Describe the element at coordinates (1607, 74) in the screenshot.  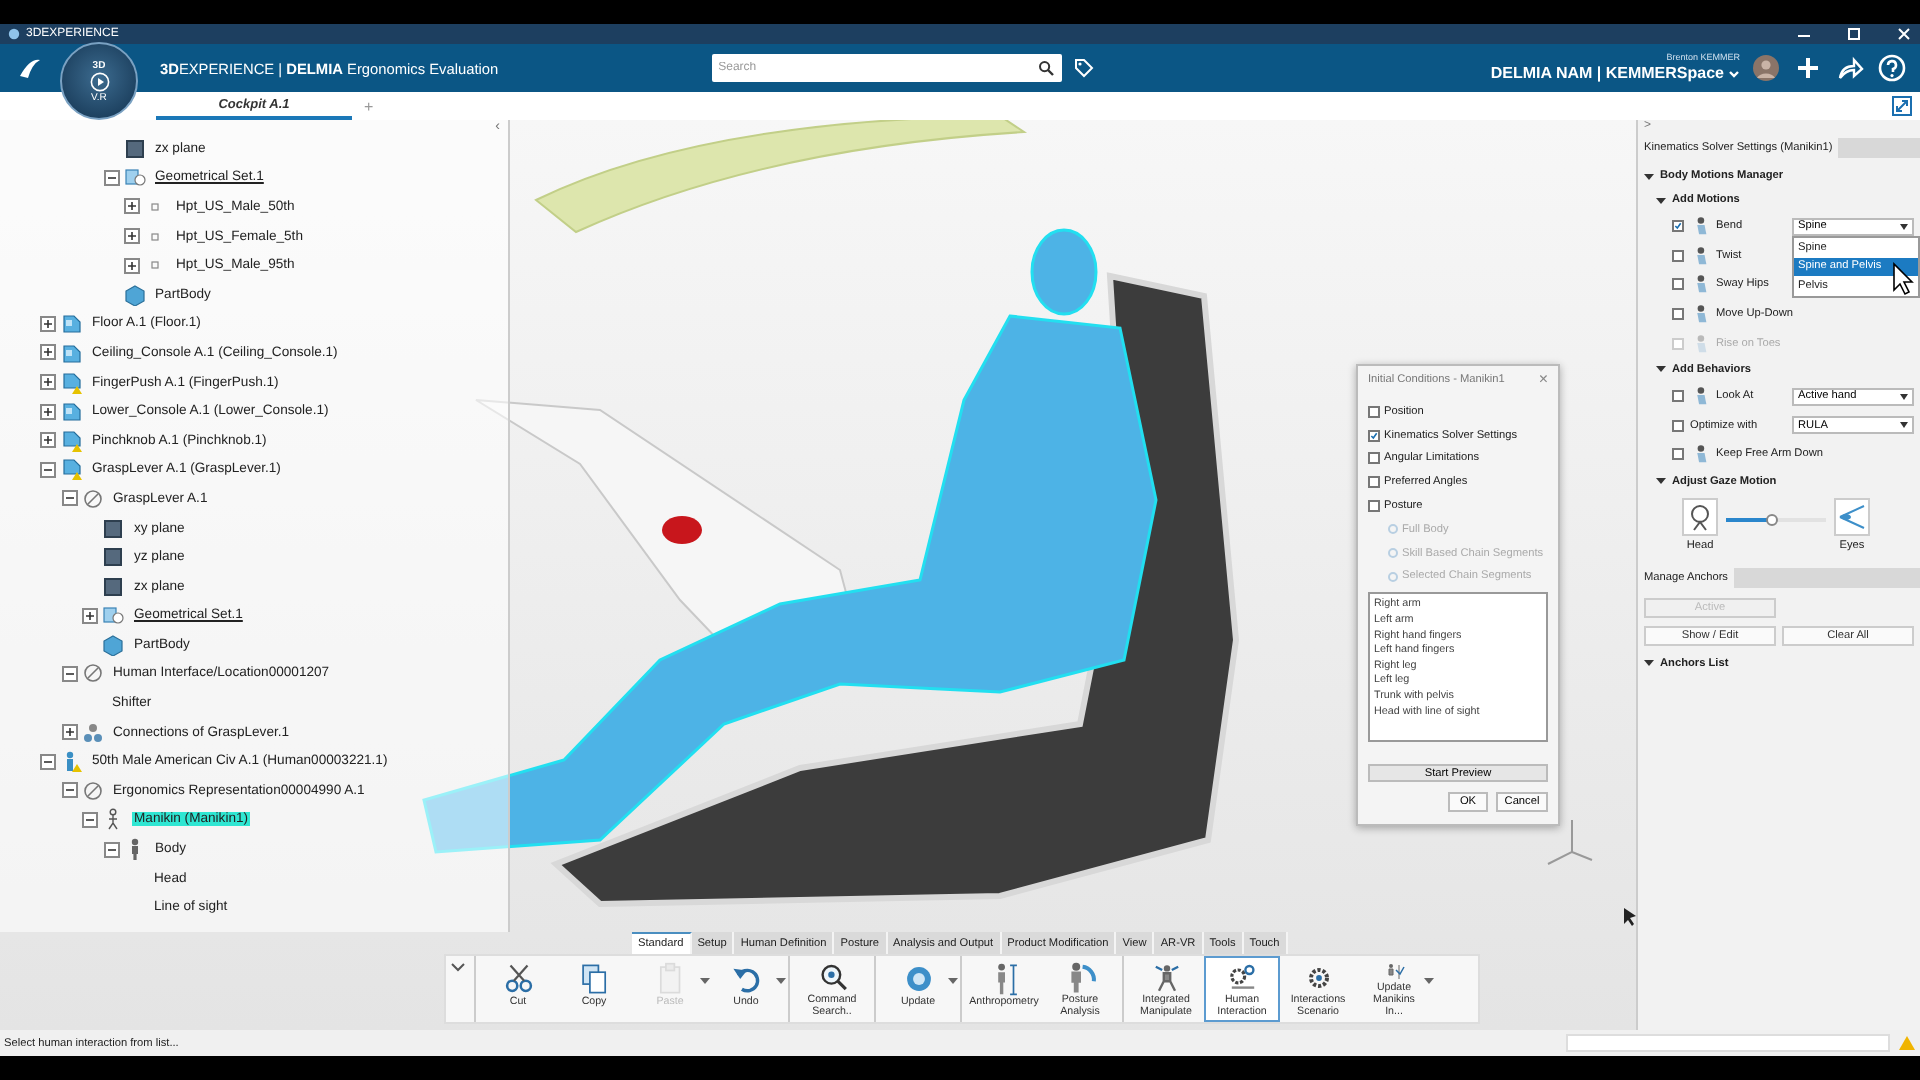
I see `space-name: DELMIA NAM | KEMMERSpace` at that location.